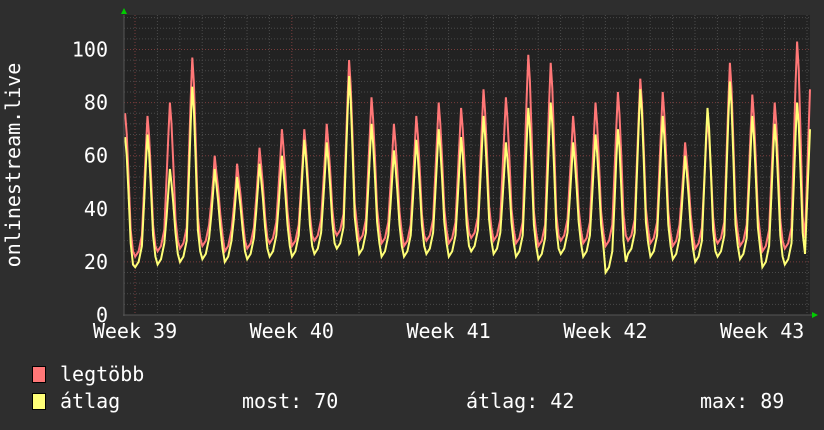 This screenshot has width=824, height=430. I want to click on legend-max: legtöbb, so click(88, 374).